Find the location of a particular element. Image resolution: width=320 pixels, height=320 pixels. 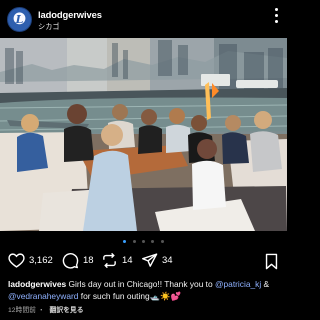

post-header: L ladodgerwives シカゴ is located at coordinates (143, 19).